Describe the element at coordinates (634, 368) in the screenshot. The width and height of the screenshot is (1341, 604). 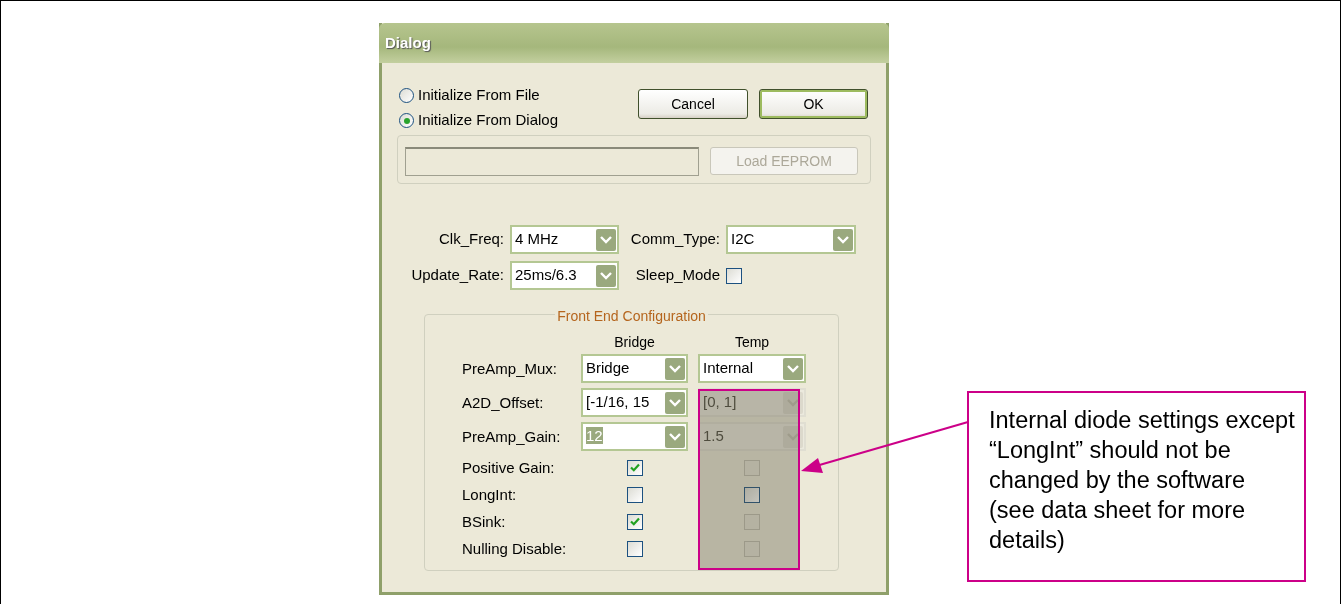
I see `dropdown: Bridge` at that location.